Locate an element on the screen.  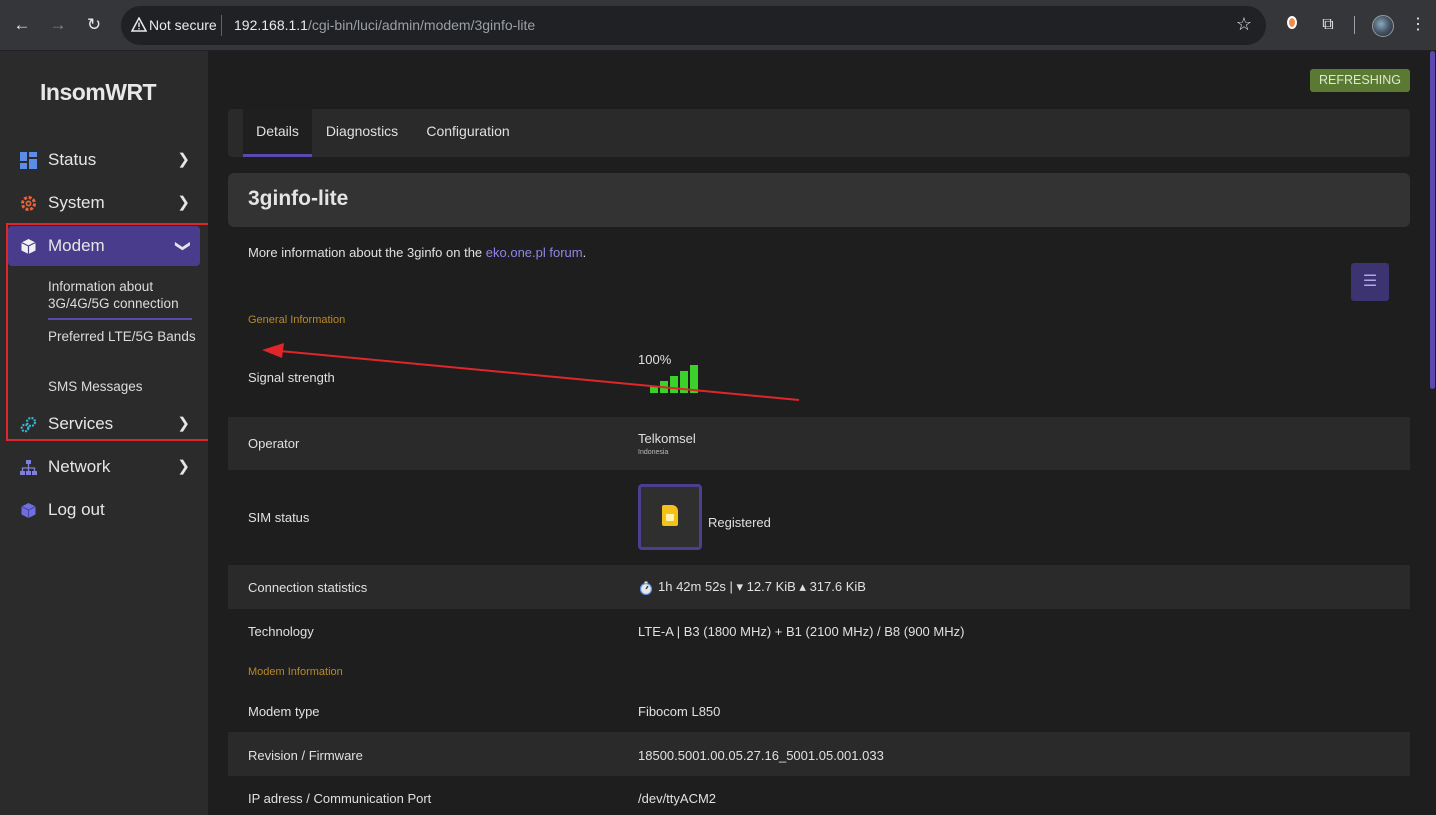
row-label: Revision / Firmware is located at coordinates (305, 755).